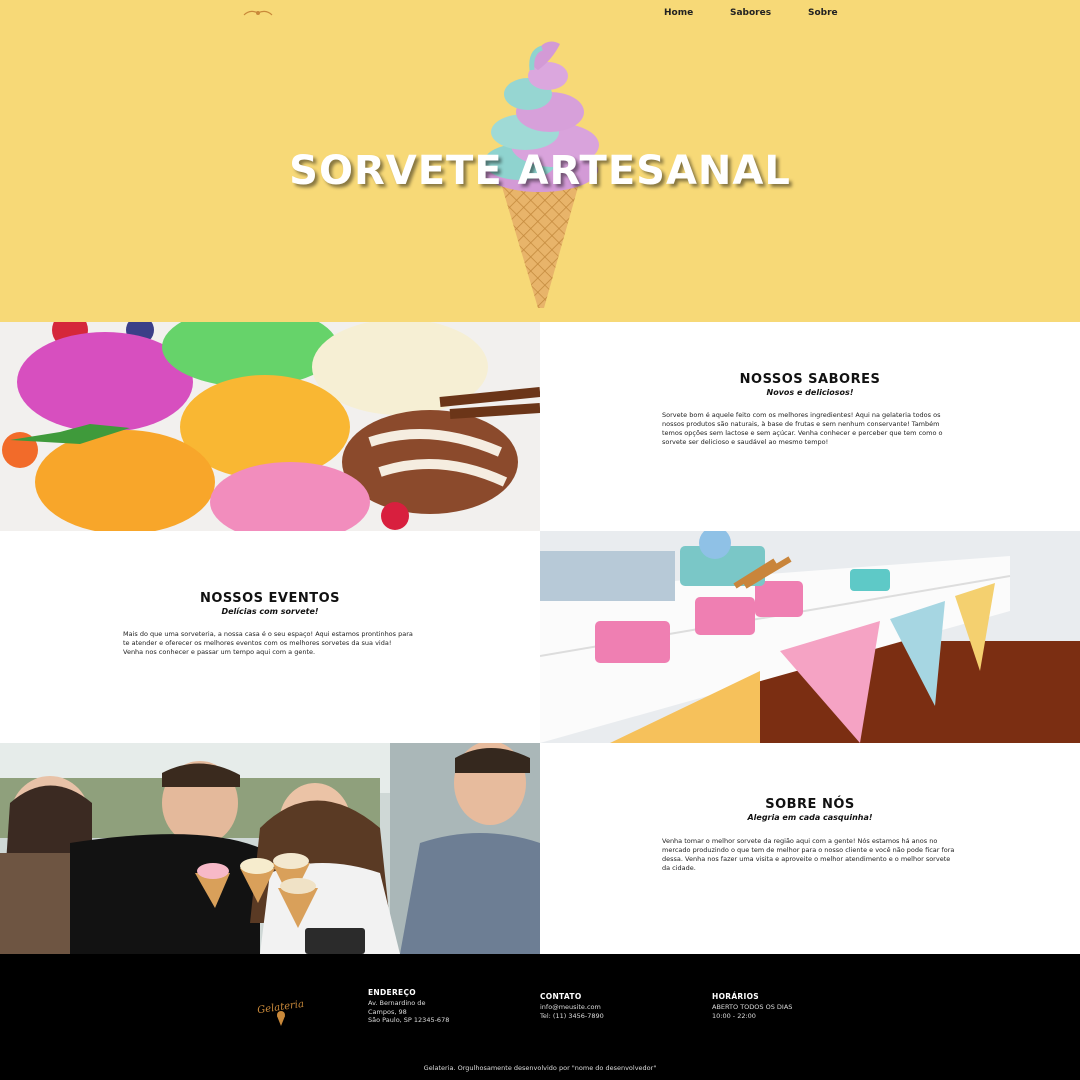 The height and width of the screenshot is (1080, 1080). I want to click on eventos-image, so click(810, 637).